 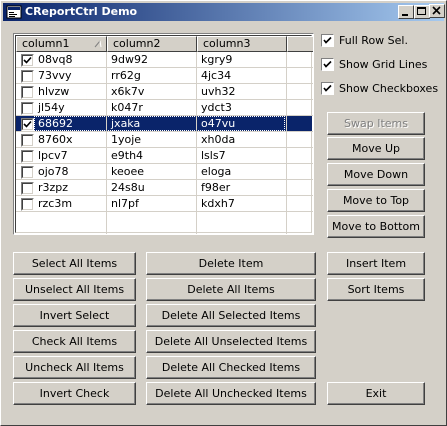 I want to click on app-icon, so click(x=14, y=12).